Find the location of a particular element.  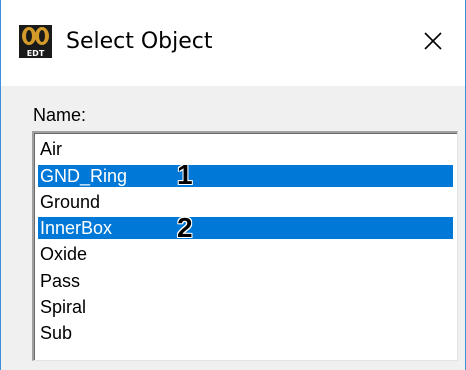

list-item-sub: Sub is located at coordinates (245, 333).